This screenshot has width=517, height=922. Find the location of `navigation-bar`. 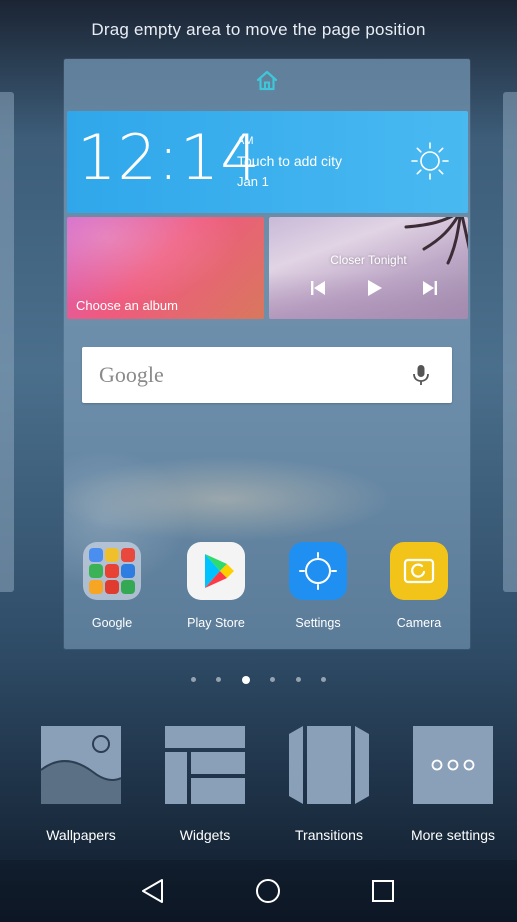

navigation-bar is located at coordinates (258, 891).